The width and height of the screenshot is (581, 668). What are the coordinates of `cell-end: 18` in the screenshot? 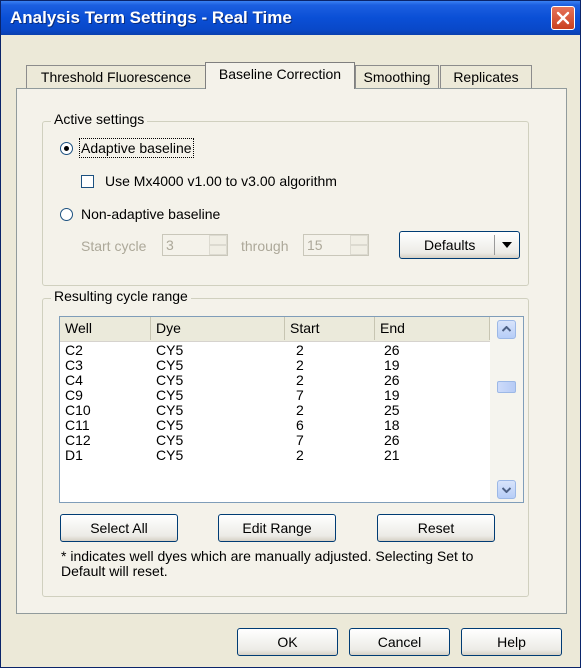 It's located at (392, 425).